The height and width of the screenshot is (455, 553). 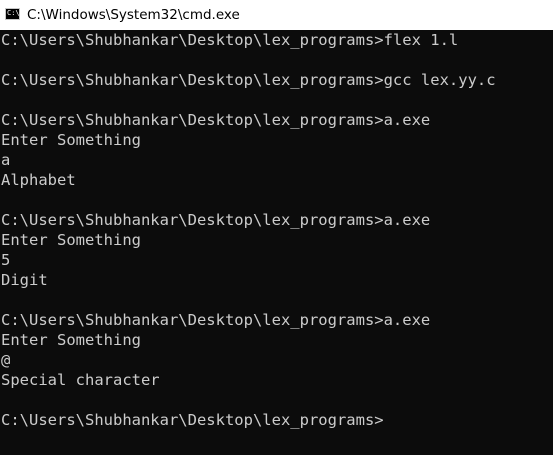 What do you see at coordinates (276, 15) in the screenshot?
I see `title-bar: C:\ C:\Windows\System32\cmd.exe` at bounding box center [276, 15].